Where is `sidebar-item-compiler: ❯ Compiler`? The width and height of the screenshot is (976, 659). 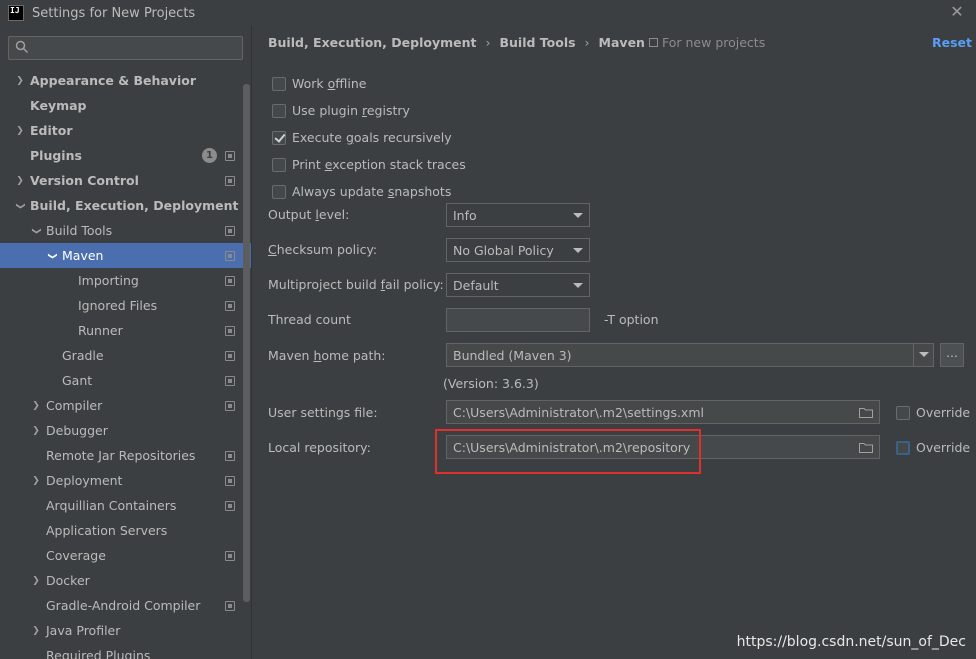
sidebar-item-compiler: ❯ Compiler is located at coordinates (125, 405).